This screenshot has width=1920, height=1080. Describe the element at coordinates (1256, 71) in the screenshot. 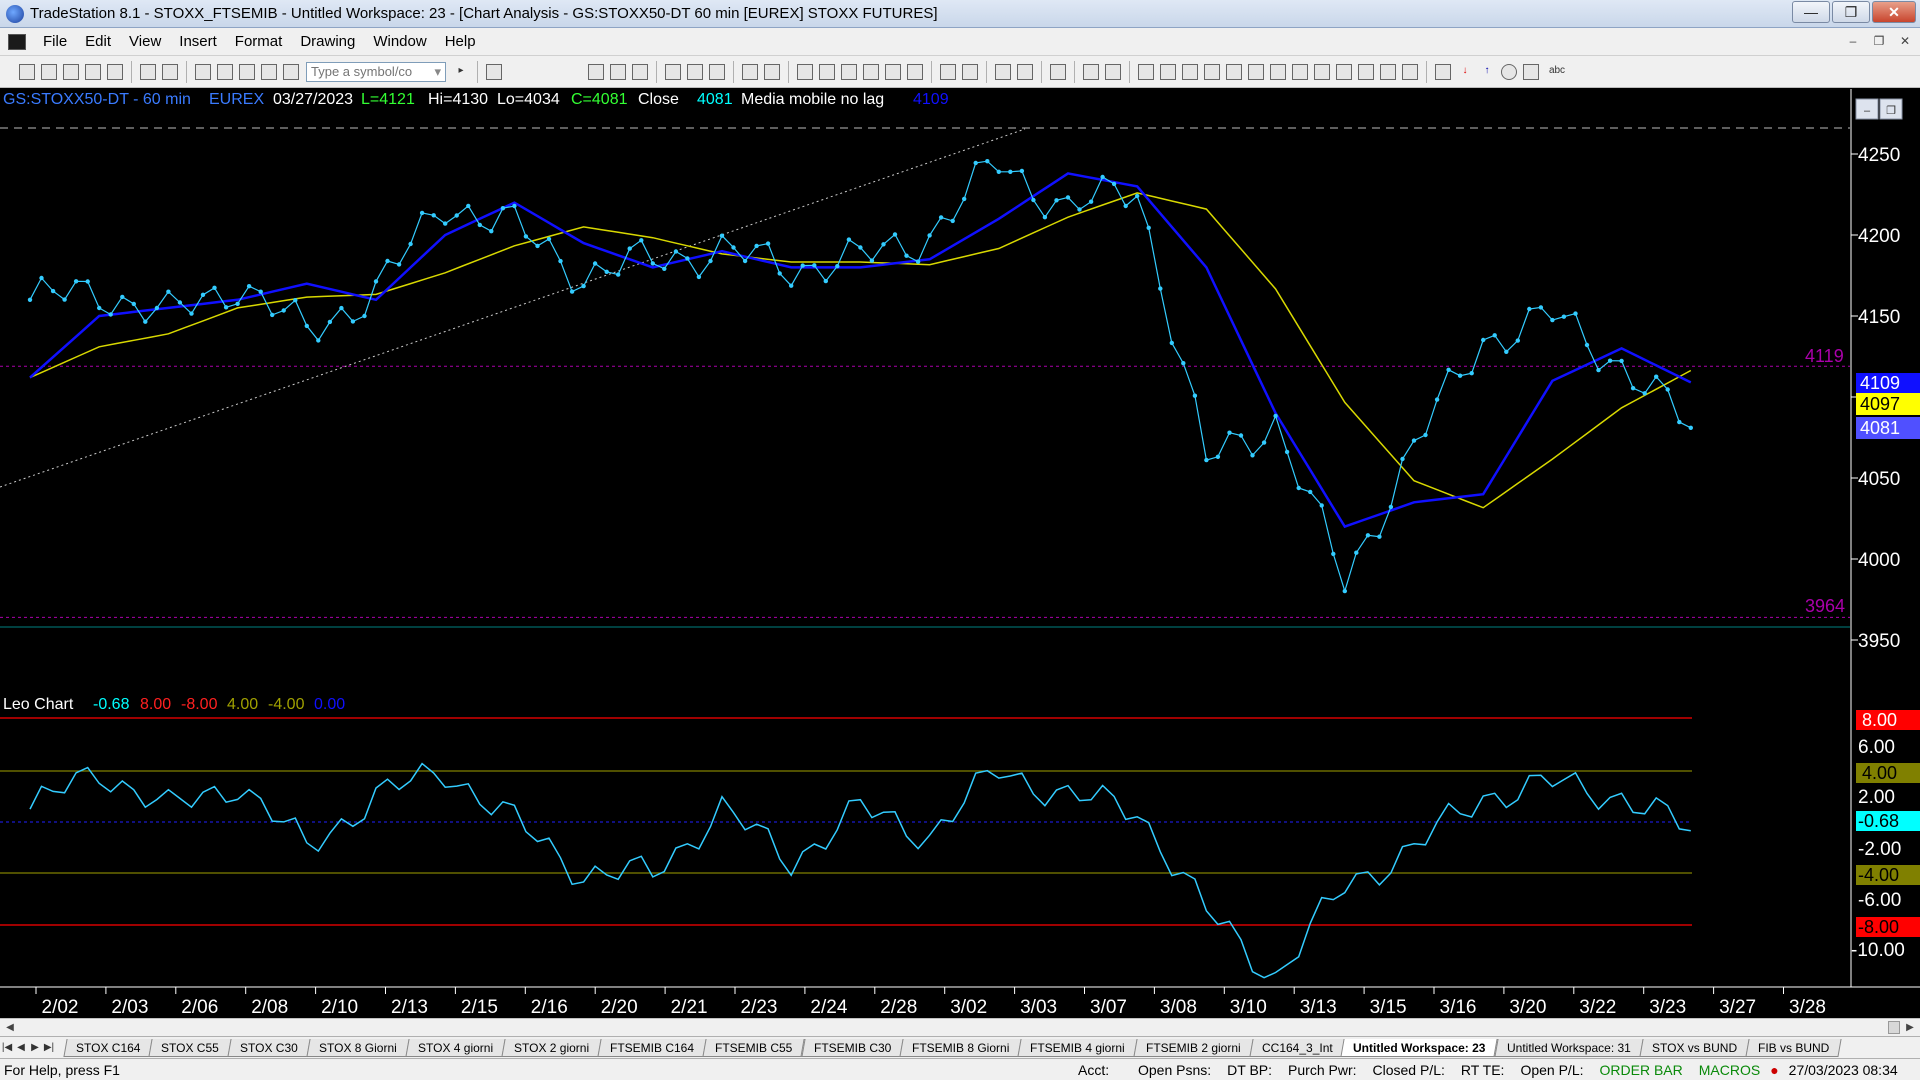

I see `gann-fan-icon` at that location.